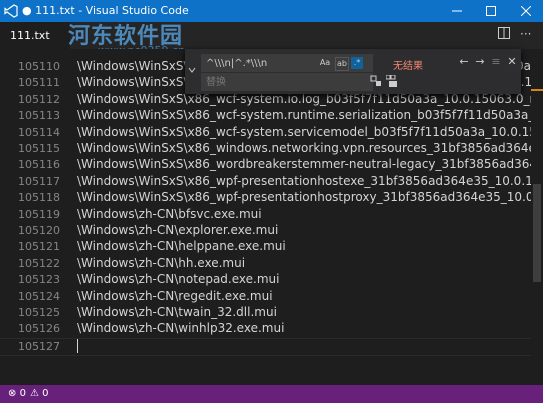 The width and height of the screenshot is (543, 403). Describe the element at coordinates (353, 71) in the screenshot. I see `find-replace-widget: Aa ab .* 无结果 ← → ≡ ✕` at that location.